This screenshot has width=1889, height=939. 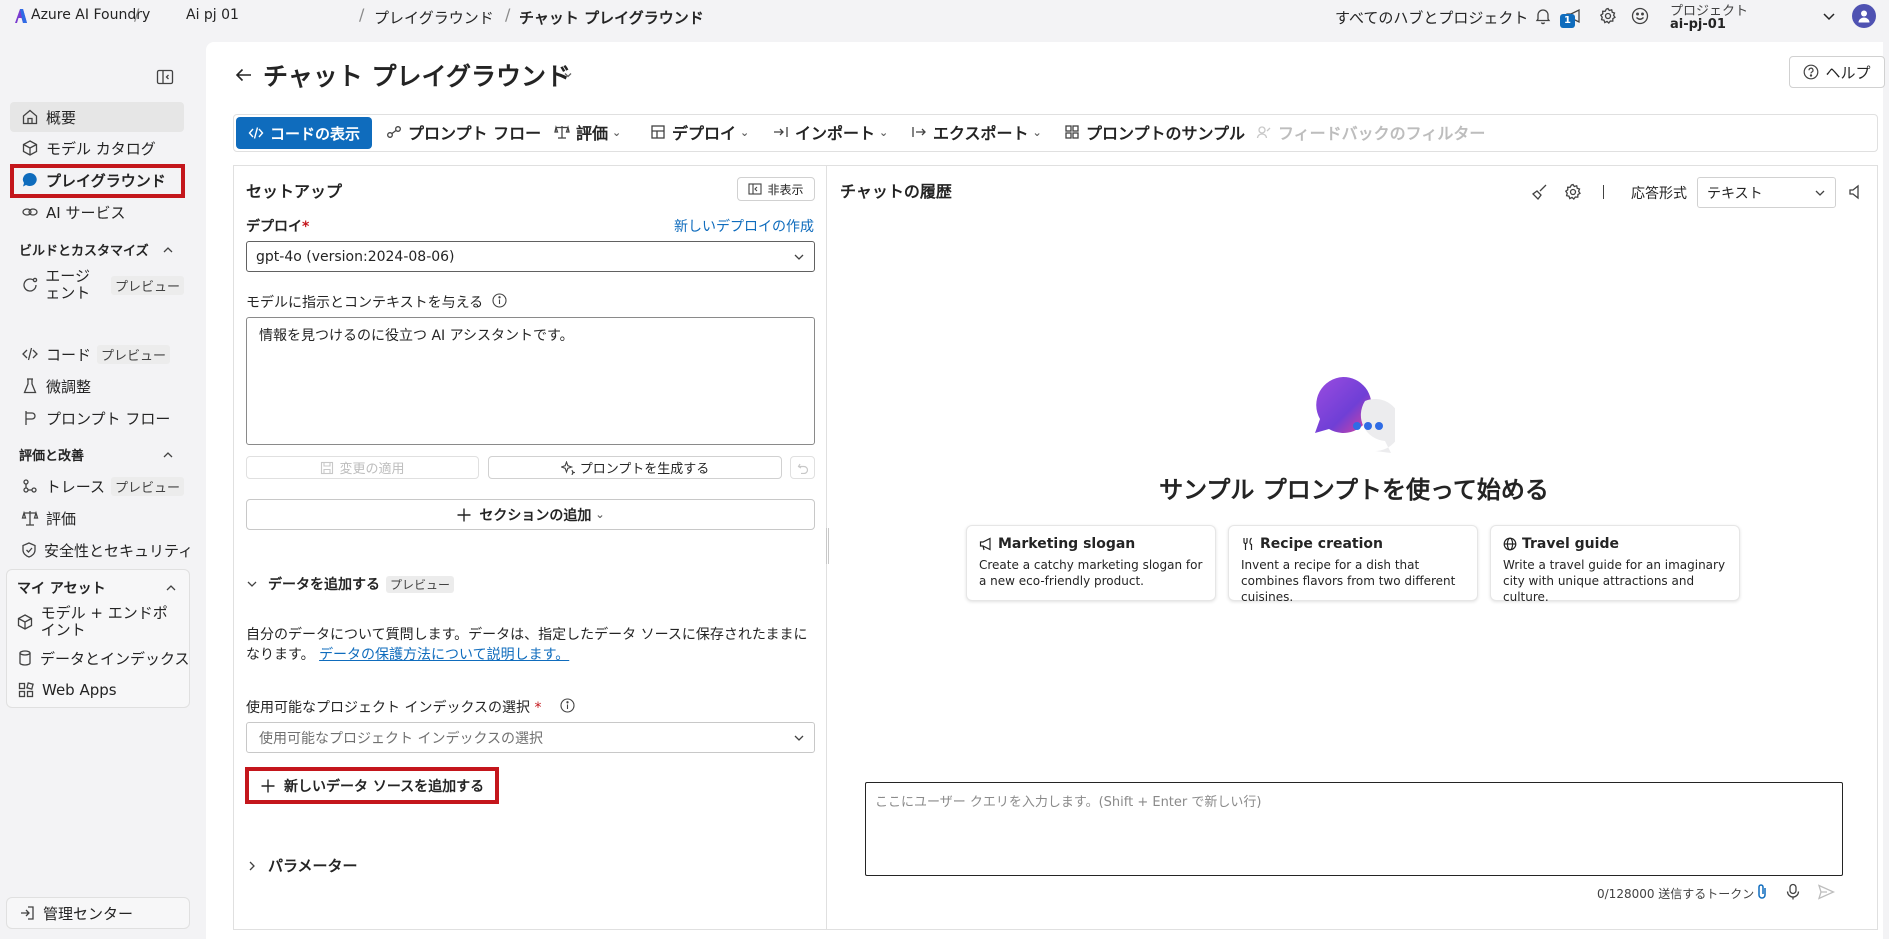 What do you see at coordinates (108, 418) in the screenshot?
I see `sidebar-item-label: プロンプト フロー` at bounding box center [108, 418].